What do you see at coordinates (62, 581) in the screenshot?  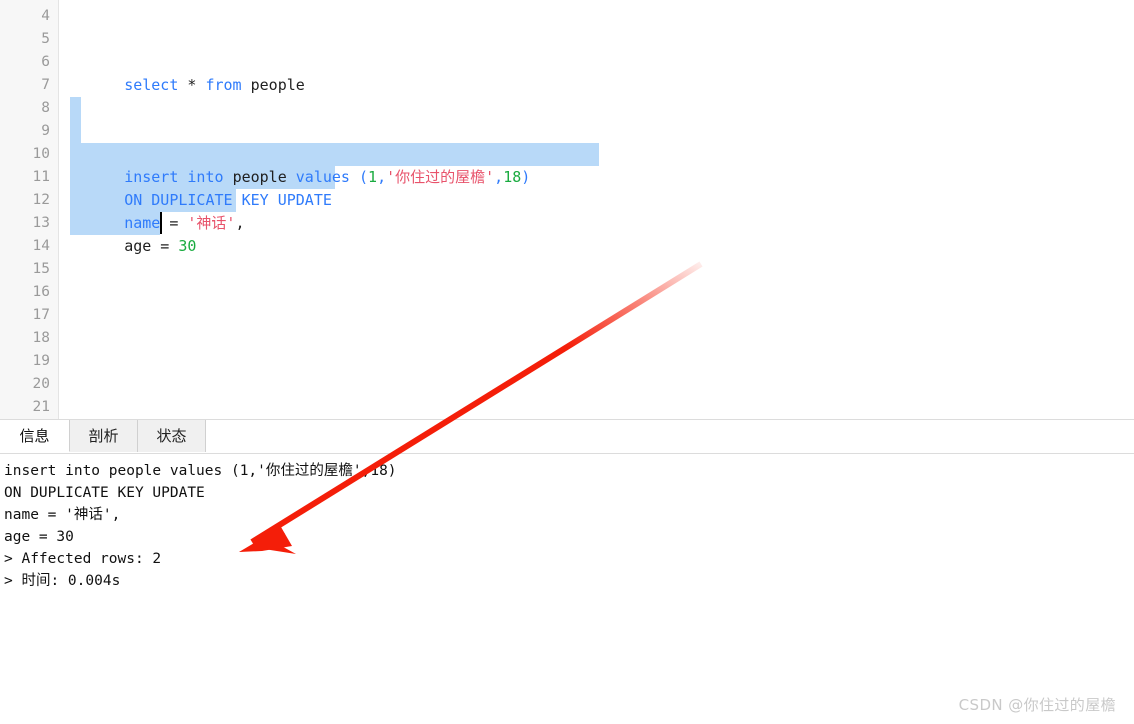 I see `output-line-elapsed-time: > 时间: 0.004s` at bounding box center [62, 581].